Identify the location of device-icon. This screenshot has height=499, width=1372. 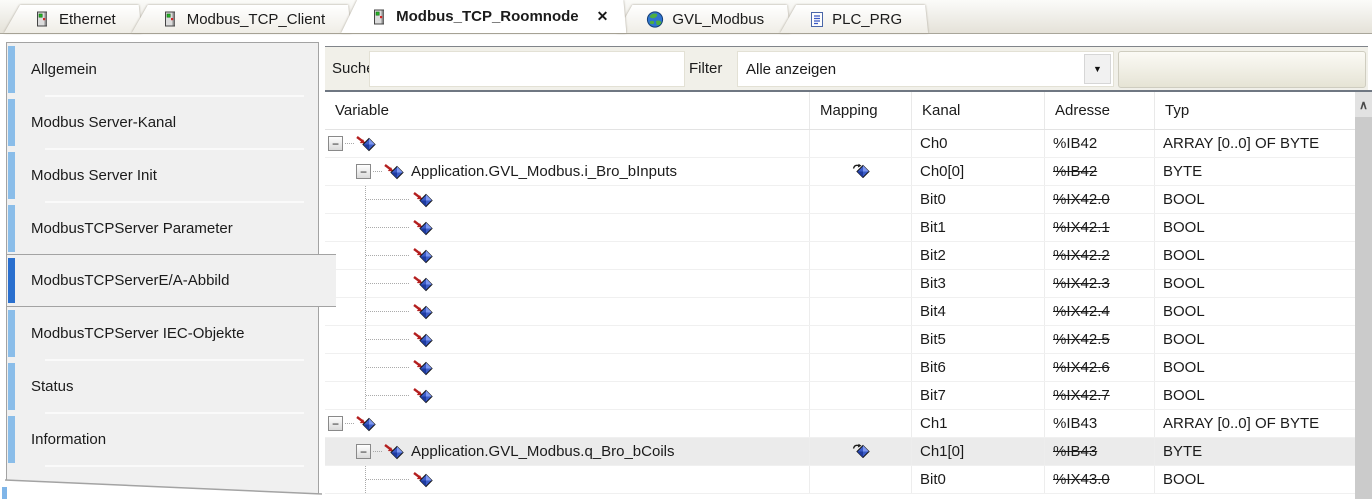
(170, 19).